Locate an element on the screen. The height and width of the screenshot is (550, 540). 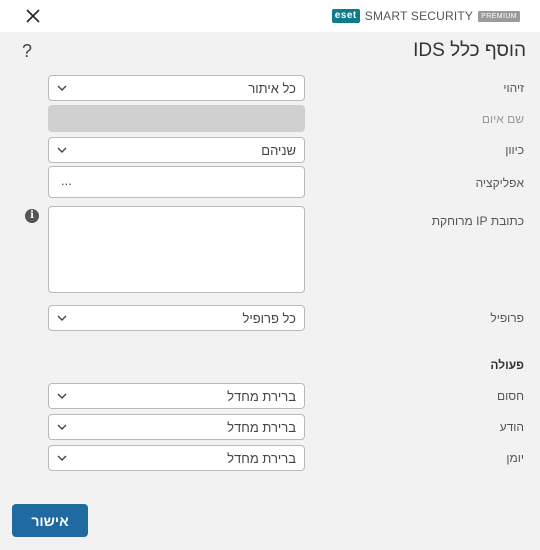
title-bar: eset SMART SECURITY PREMIUM is located at coordinates (270, 16).